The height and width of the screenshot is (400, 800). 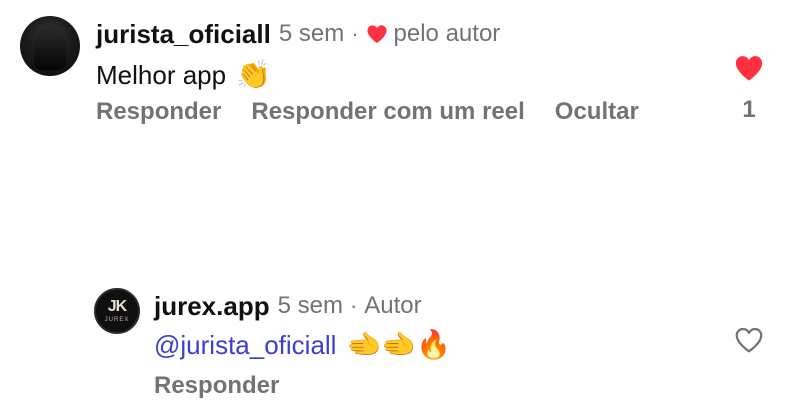 I want to click on mention-link: @jurista_oficiall, so click(x=245, y=345).